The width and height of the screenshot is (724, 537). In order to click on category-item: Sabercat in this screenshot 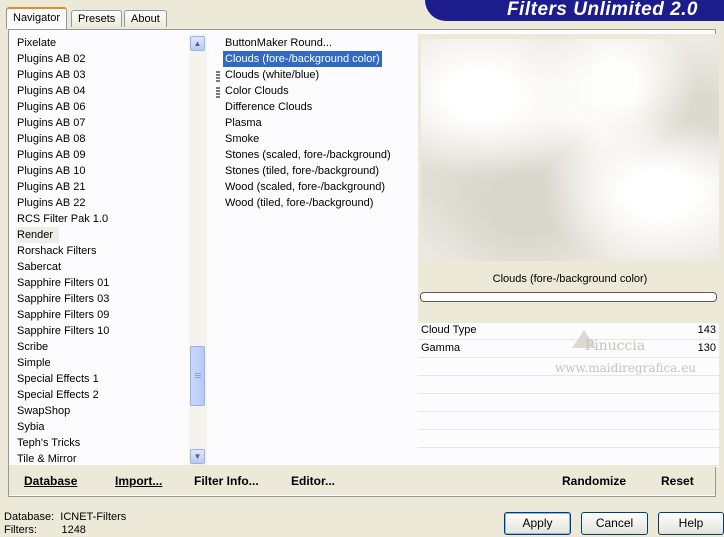, I will do `click(39, 267)`.